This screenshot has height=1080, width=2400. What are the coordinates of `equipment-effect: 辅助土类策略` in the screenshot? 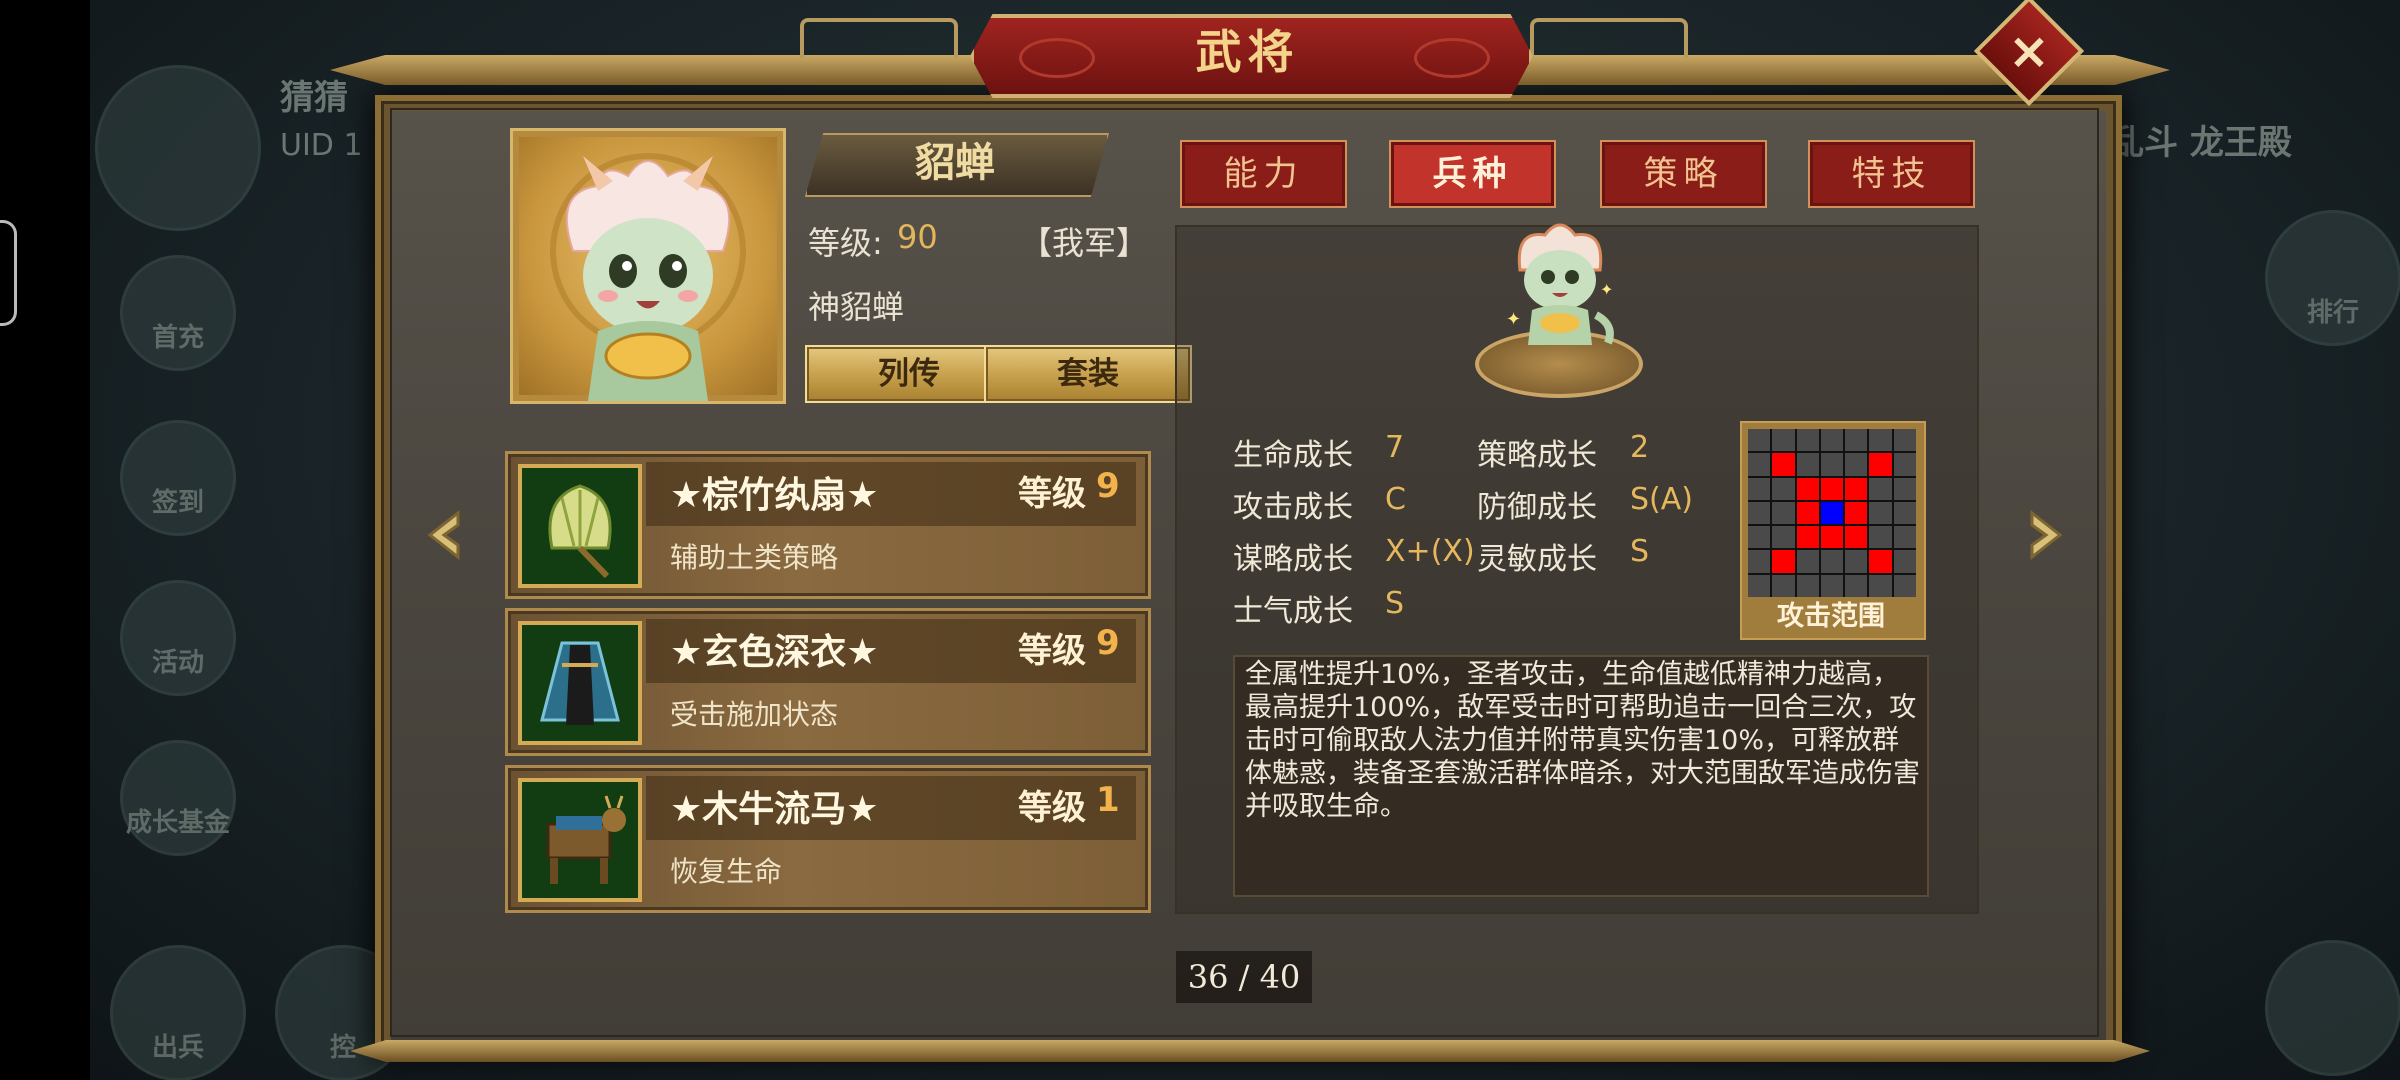 It's located at (754, 557).